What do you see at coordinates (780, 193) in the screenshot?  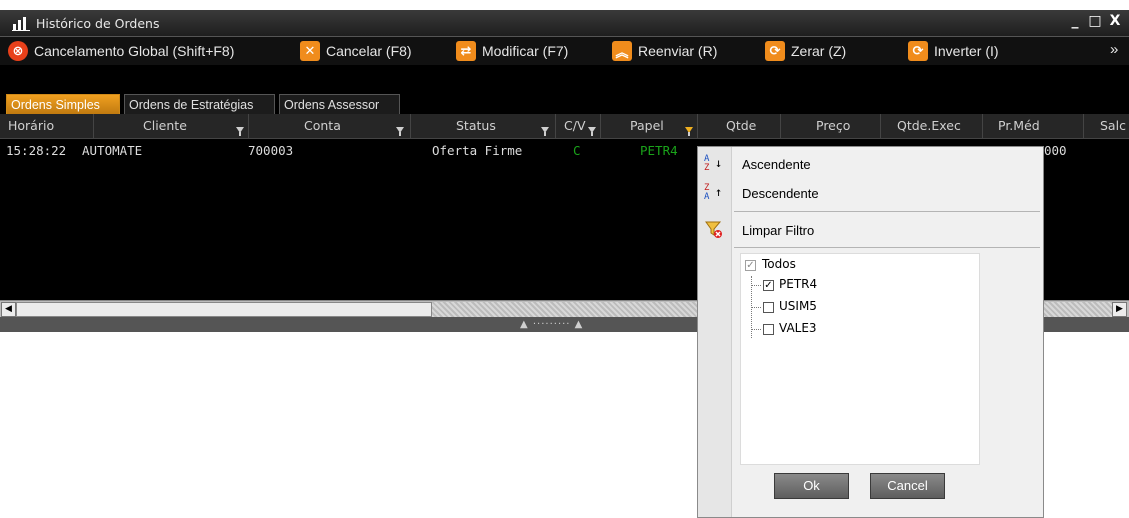 I see `sort-descending-item: Descendente` at bounding box center [780, 193].